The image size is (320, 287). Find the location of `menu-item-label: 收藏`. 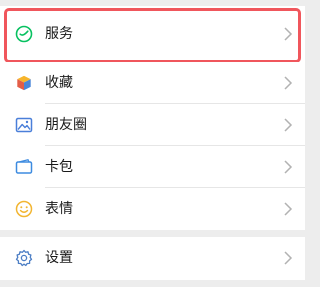

menu-item-label: 收藏 is located at coordinates (59, 83).